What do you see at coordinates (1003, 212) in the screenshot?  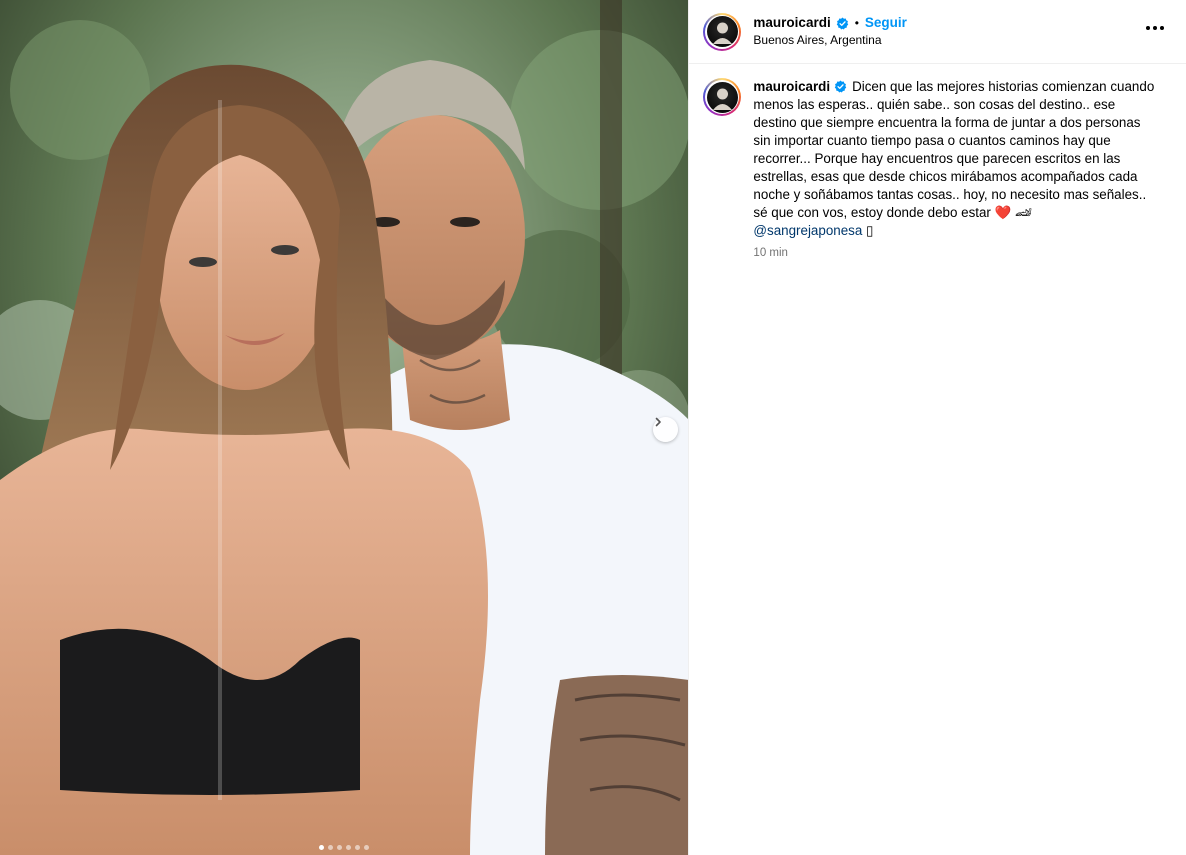 I see `heart-emoji: ❤️` at bounding box center [1003, 212].